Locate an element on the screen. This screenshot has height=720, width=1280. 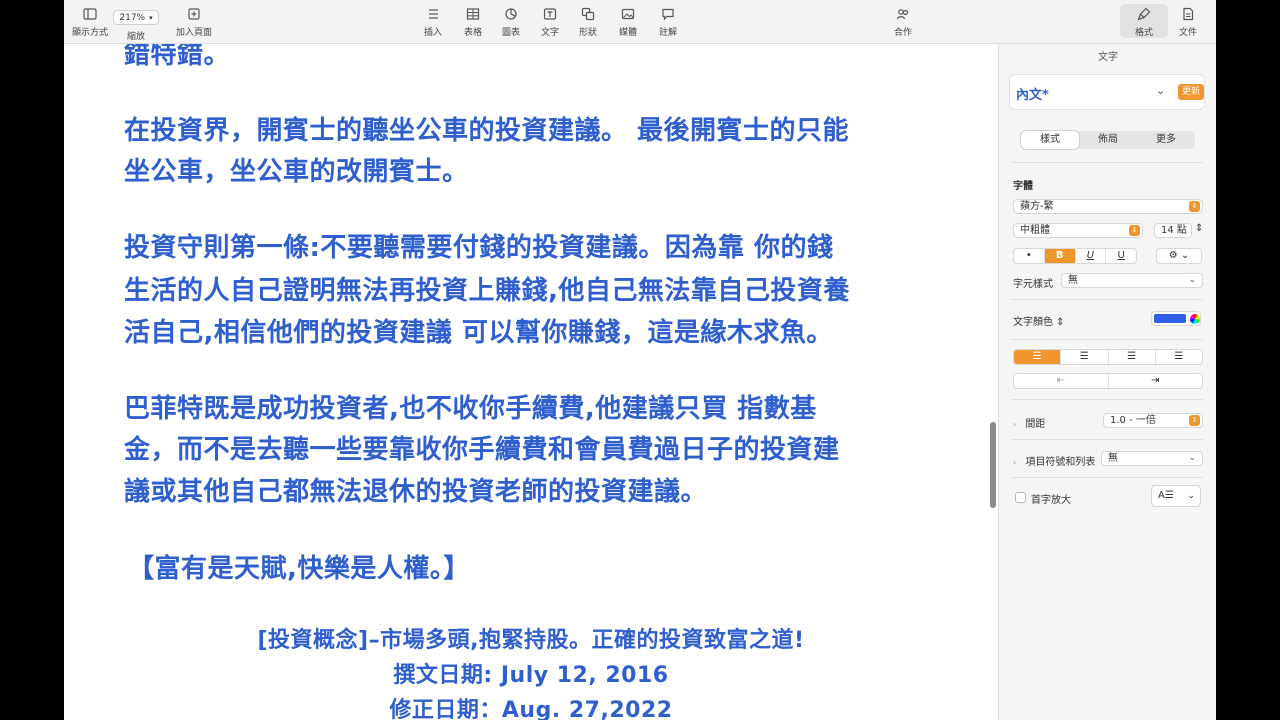
spacing-disclosure: › 間距 is located at coordinates (1029, 422).